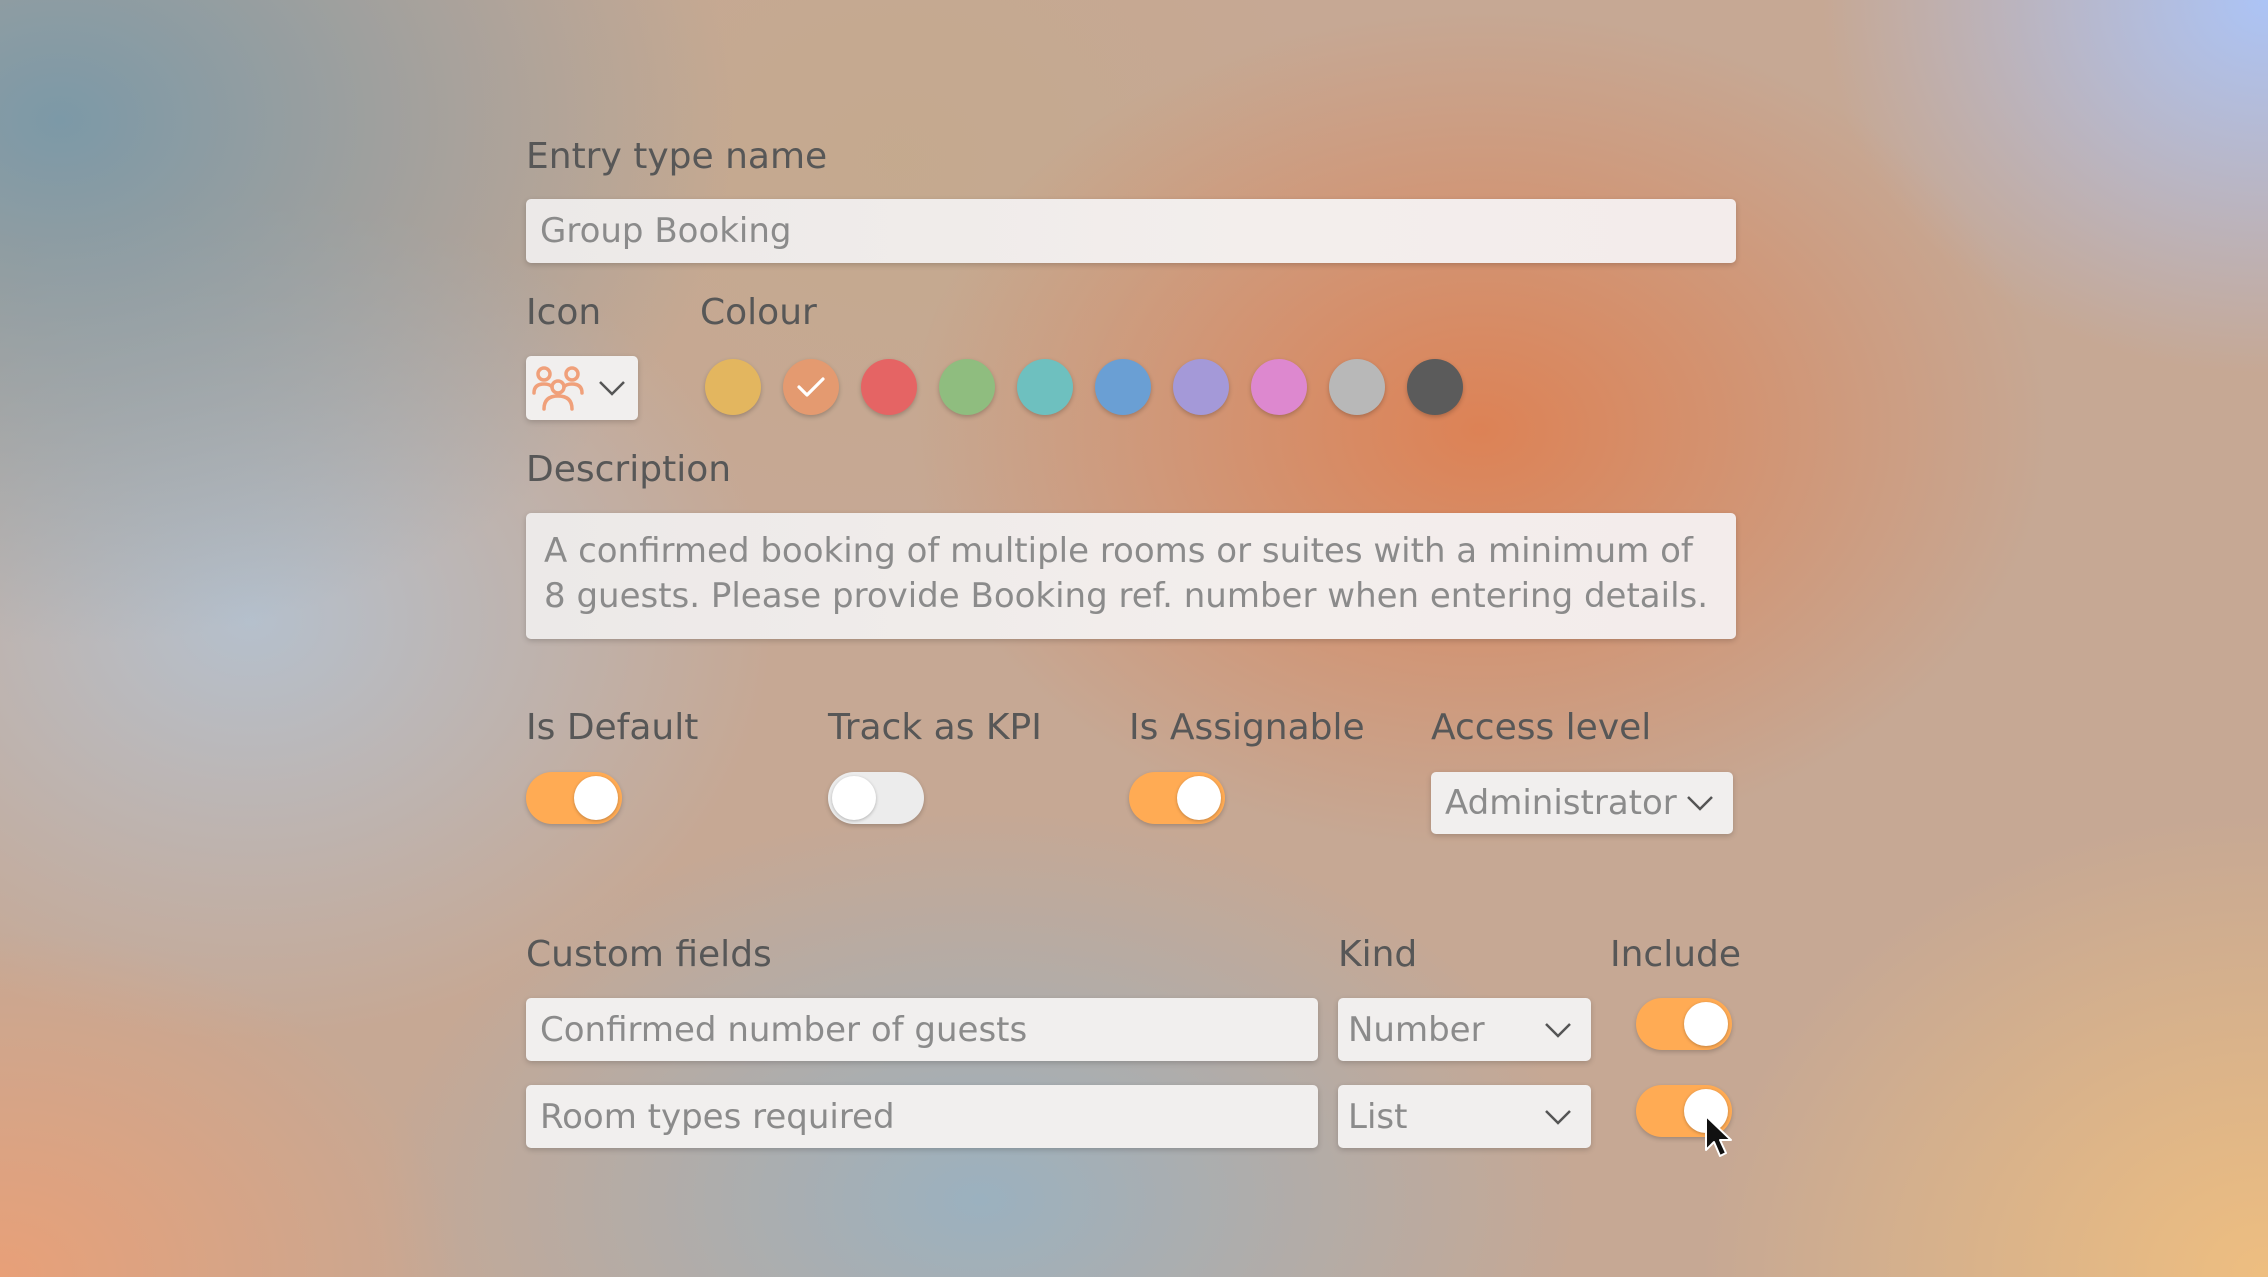  Describe the element at coordinates (1378, 1116) in the screenshot. I see `custom-field-kind-value: List` at that location.